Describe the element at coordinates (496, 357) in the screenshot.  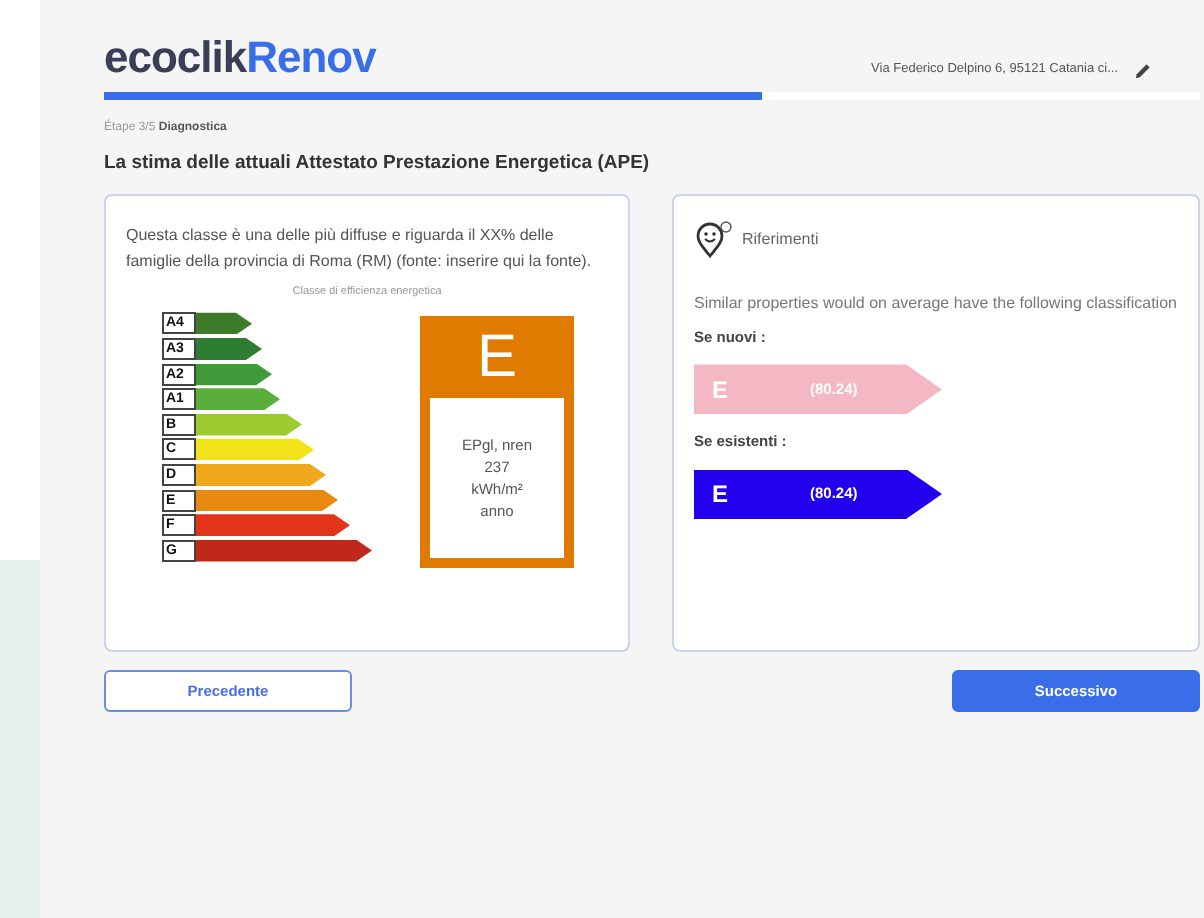
I see `class-grade: E` at that location.